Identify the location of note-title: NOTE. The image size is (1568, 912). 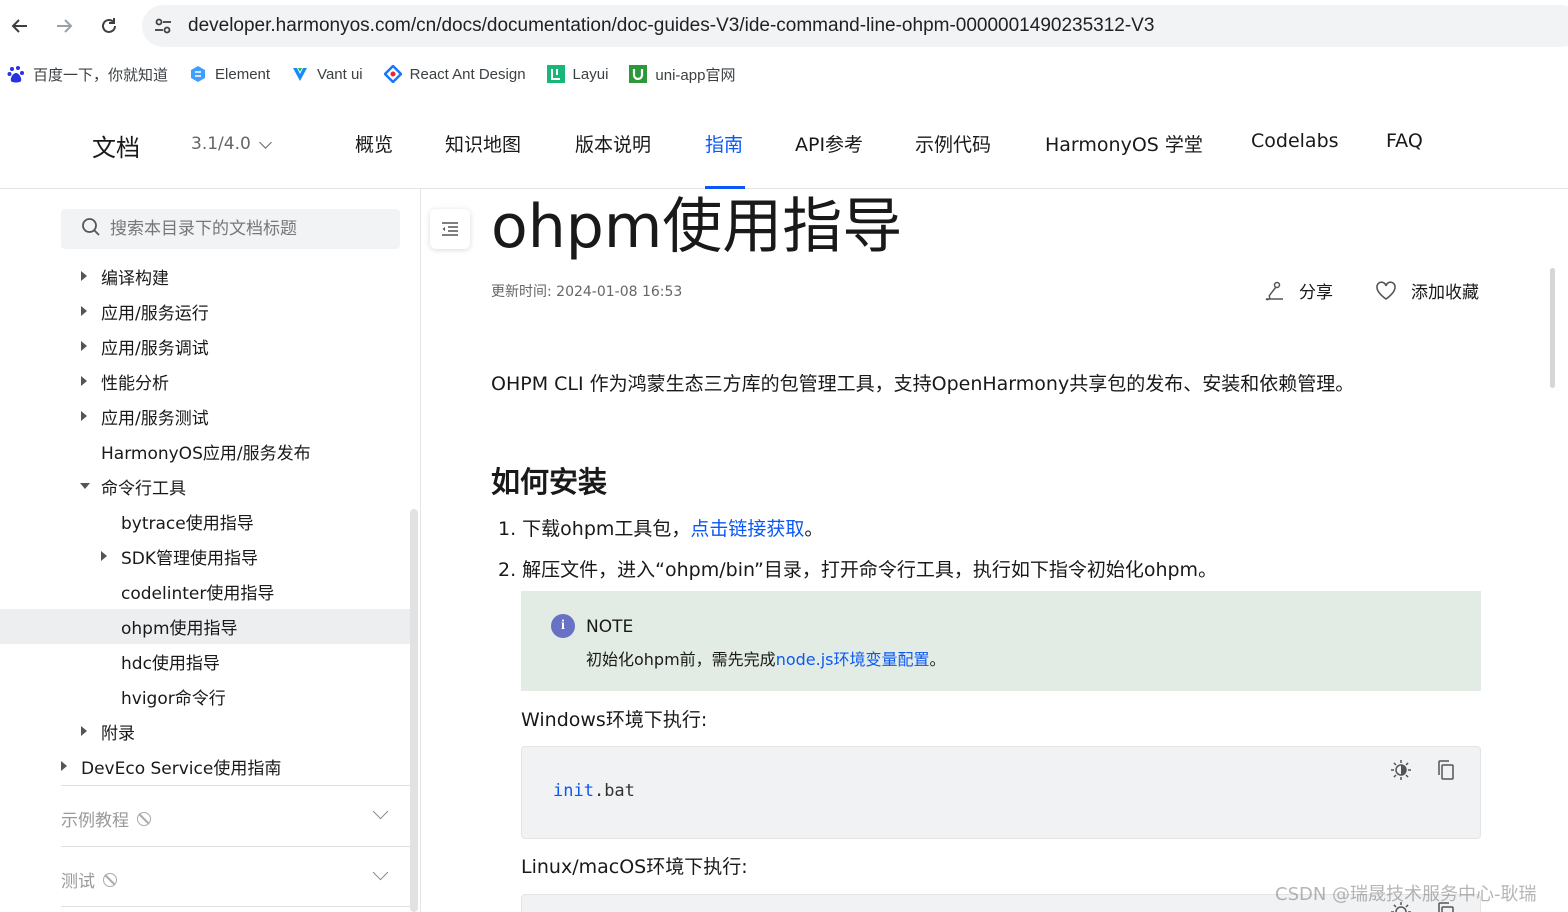
(610, 627).